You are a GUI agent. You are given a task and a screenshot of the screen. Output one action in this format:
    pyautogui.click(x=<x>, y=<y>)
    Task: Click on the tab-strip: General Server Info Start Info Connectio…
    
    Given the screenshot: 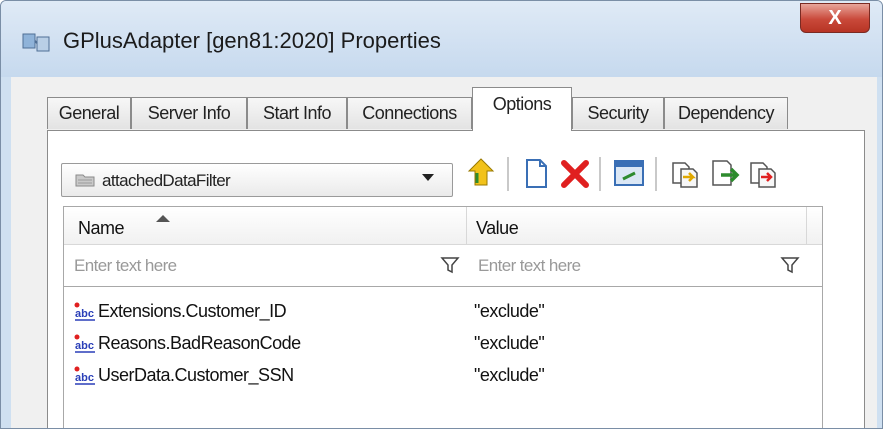 What is the action you would take?
    pyautogui.click(x=462, y=107)
    